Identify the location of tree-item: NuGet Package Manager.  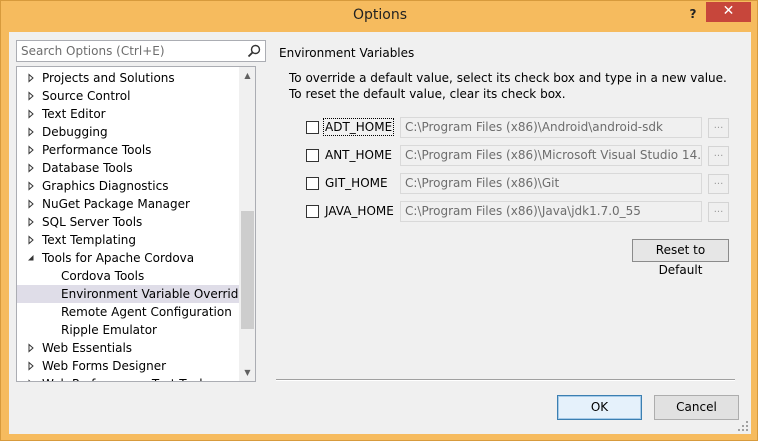
(128, 204).